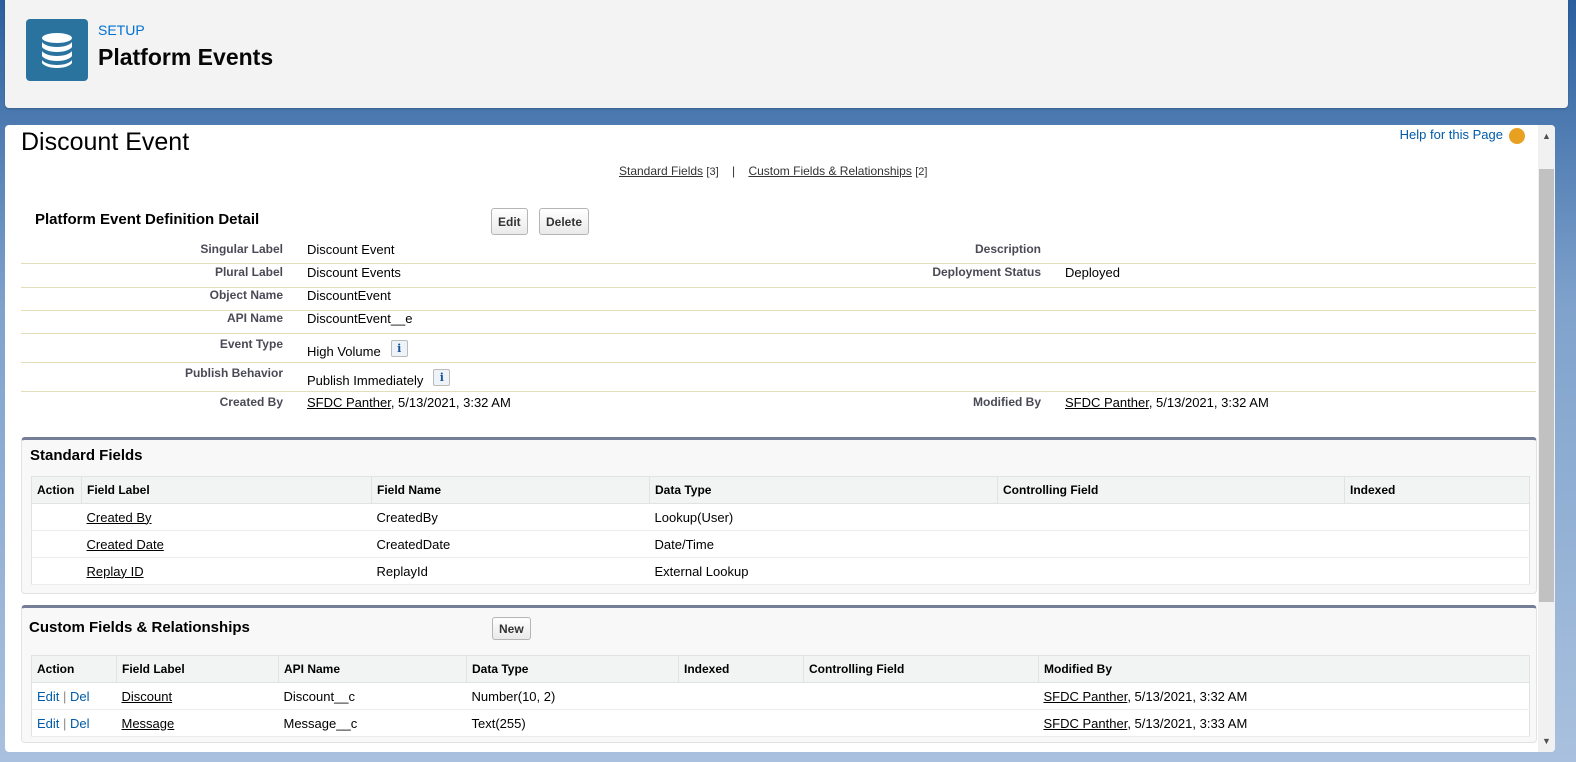  What do you see at coordinates (254, 318) in the screenshot?
I see `field-label: API Name` at bounding box center [254, 318].